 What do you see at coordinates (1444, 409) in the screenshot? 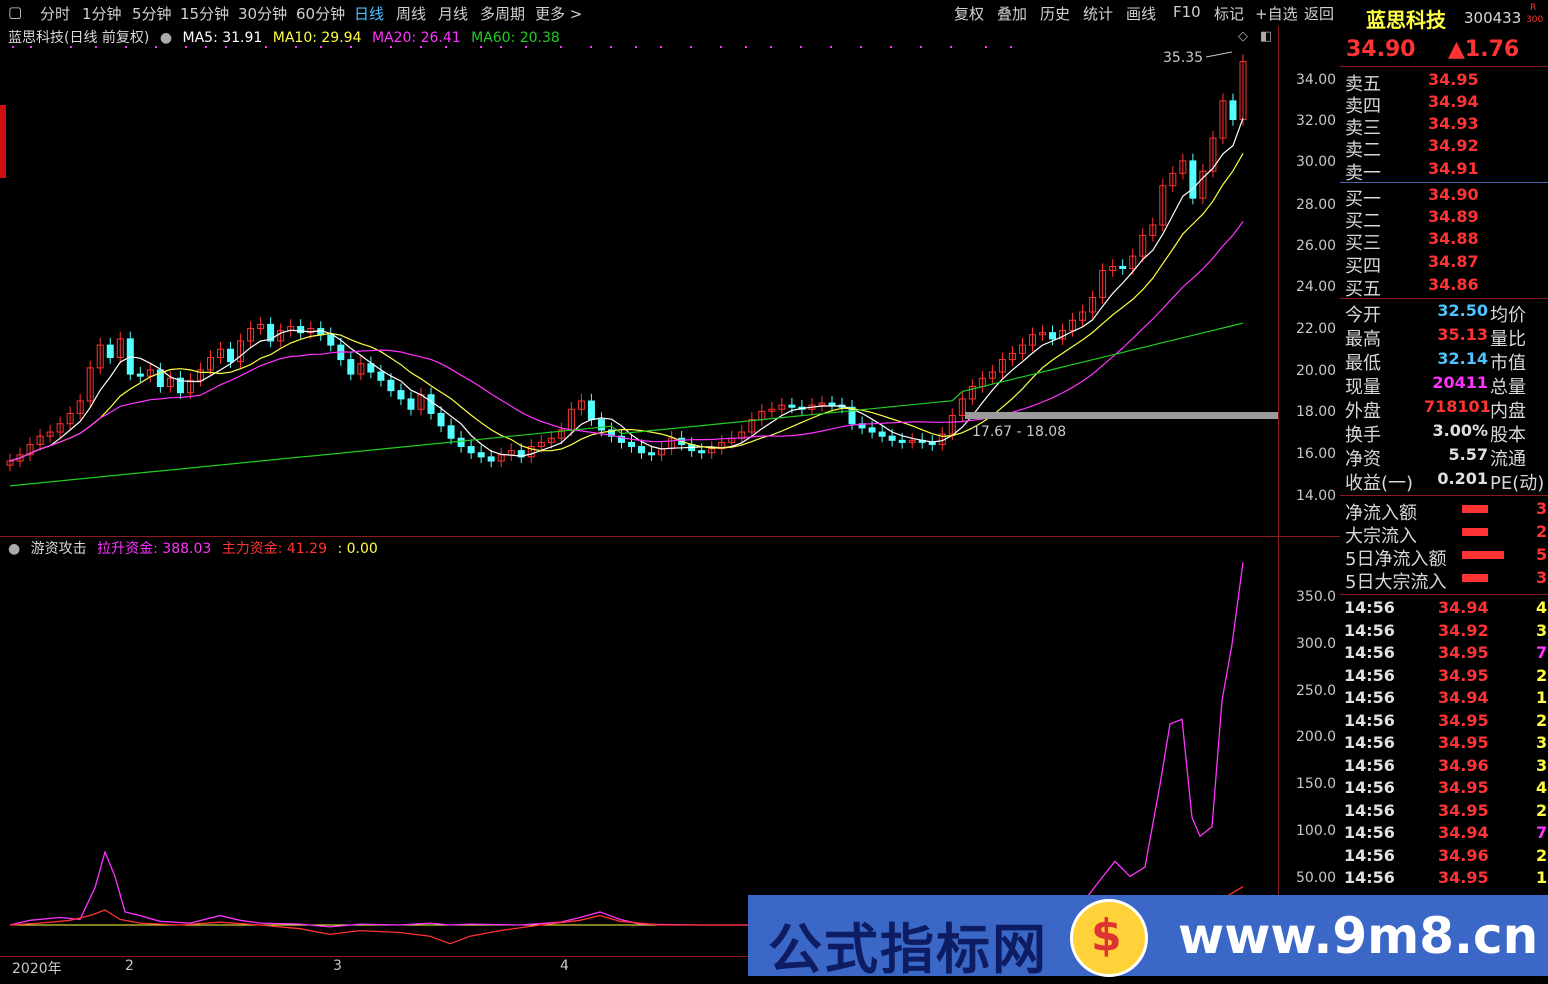
I see `stat-row: 外盘 718101 内盘` at bounding box center [1444, 409].